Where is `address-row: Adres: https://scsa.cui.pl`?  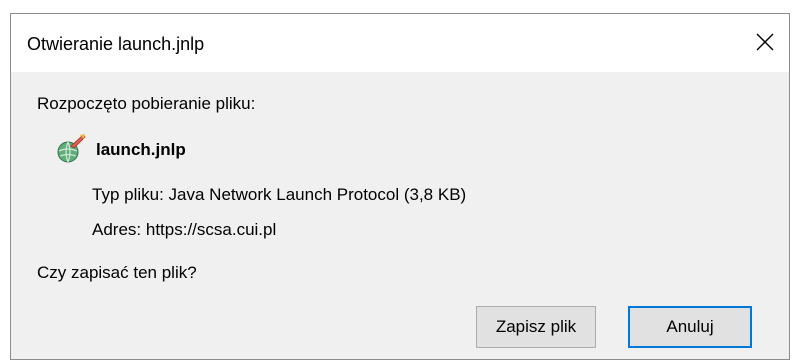 address-row: Adres: https://scsa.cui.pl is located at coordinates (184, 230).